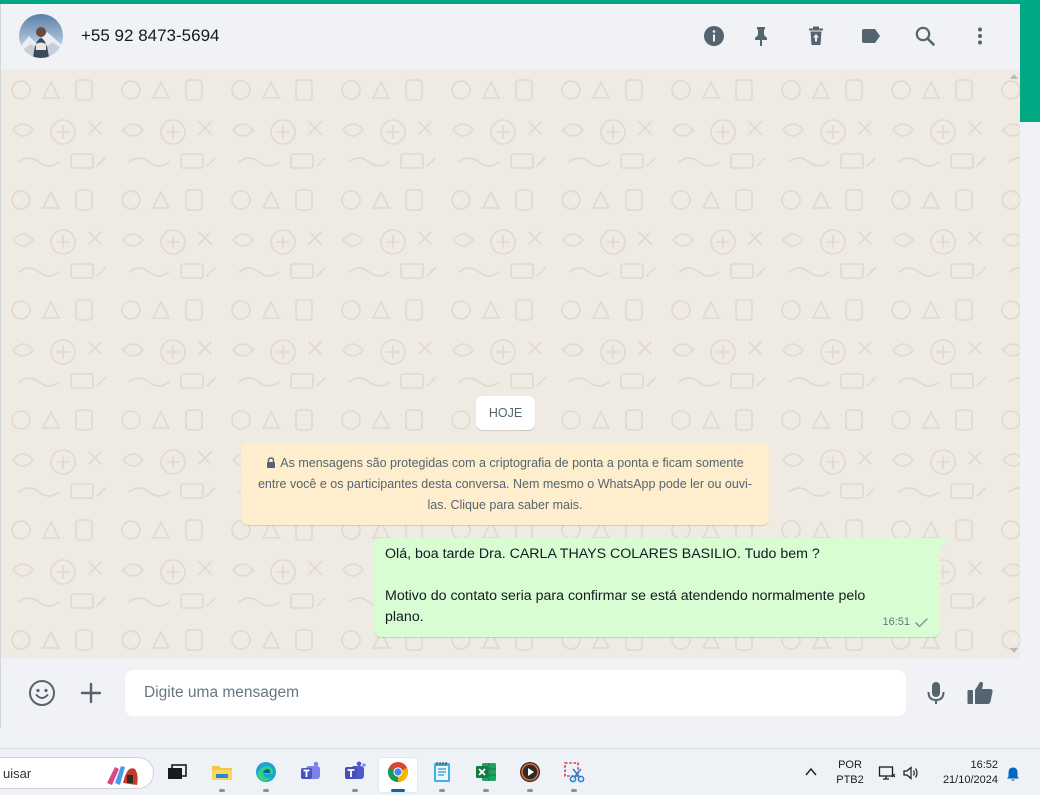 This screenshot has width=1040, height=795. I want to click on attach-plus-icon, so click(91, 693).